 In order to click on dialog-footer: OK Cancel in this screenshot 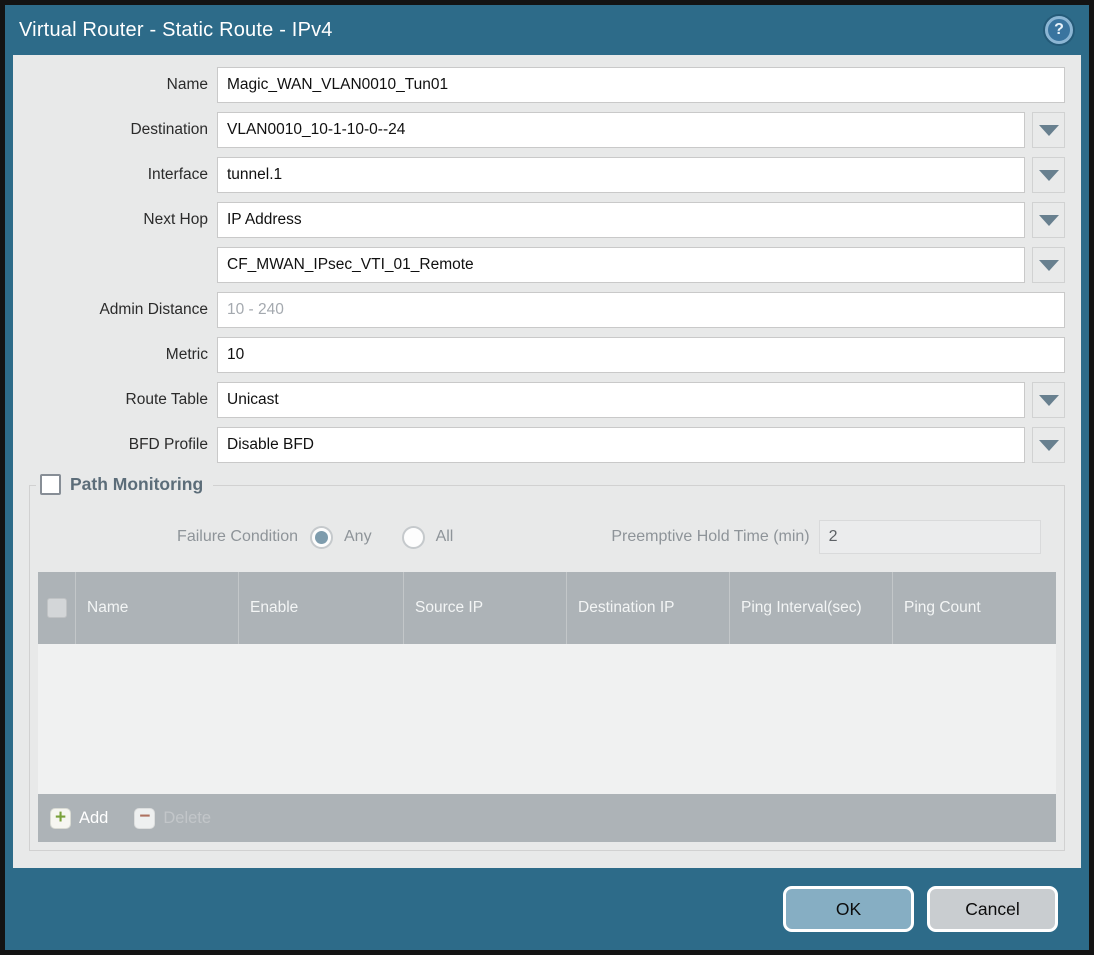, I will do `click(547, 909)`.